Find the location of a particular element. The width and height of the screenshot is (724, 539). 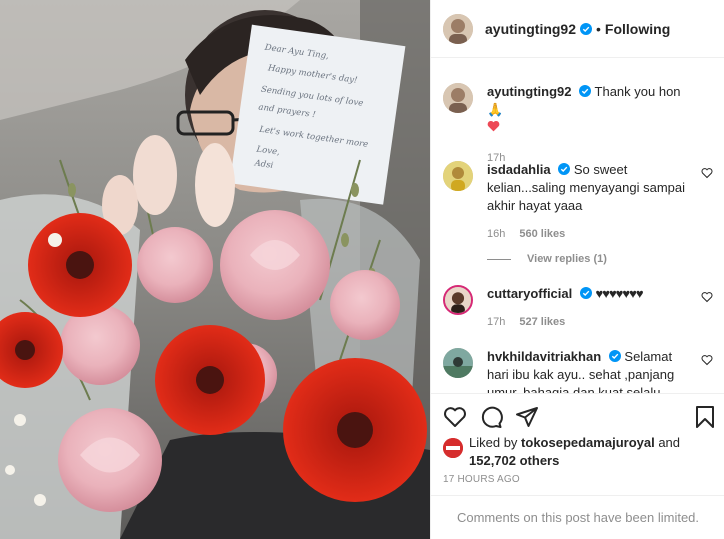

comment-username: cuttaryofficial is located at coordinates (529, 293).